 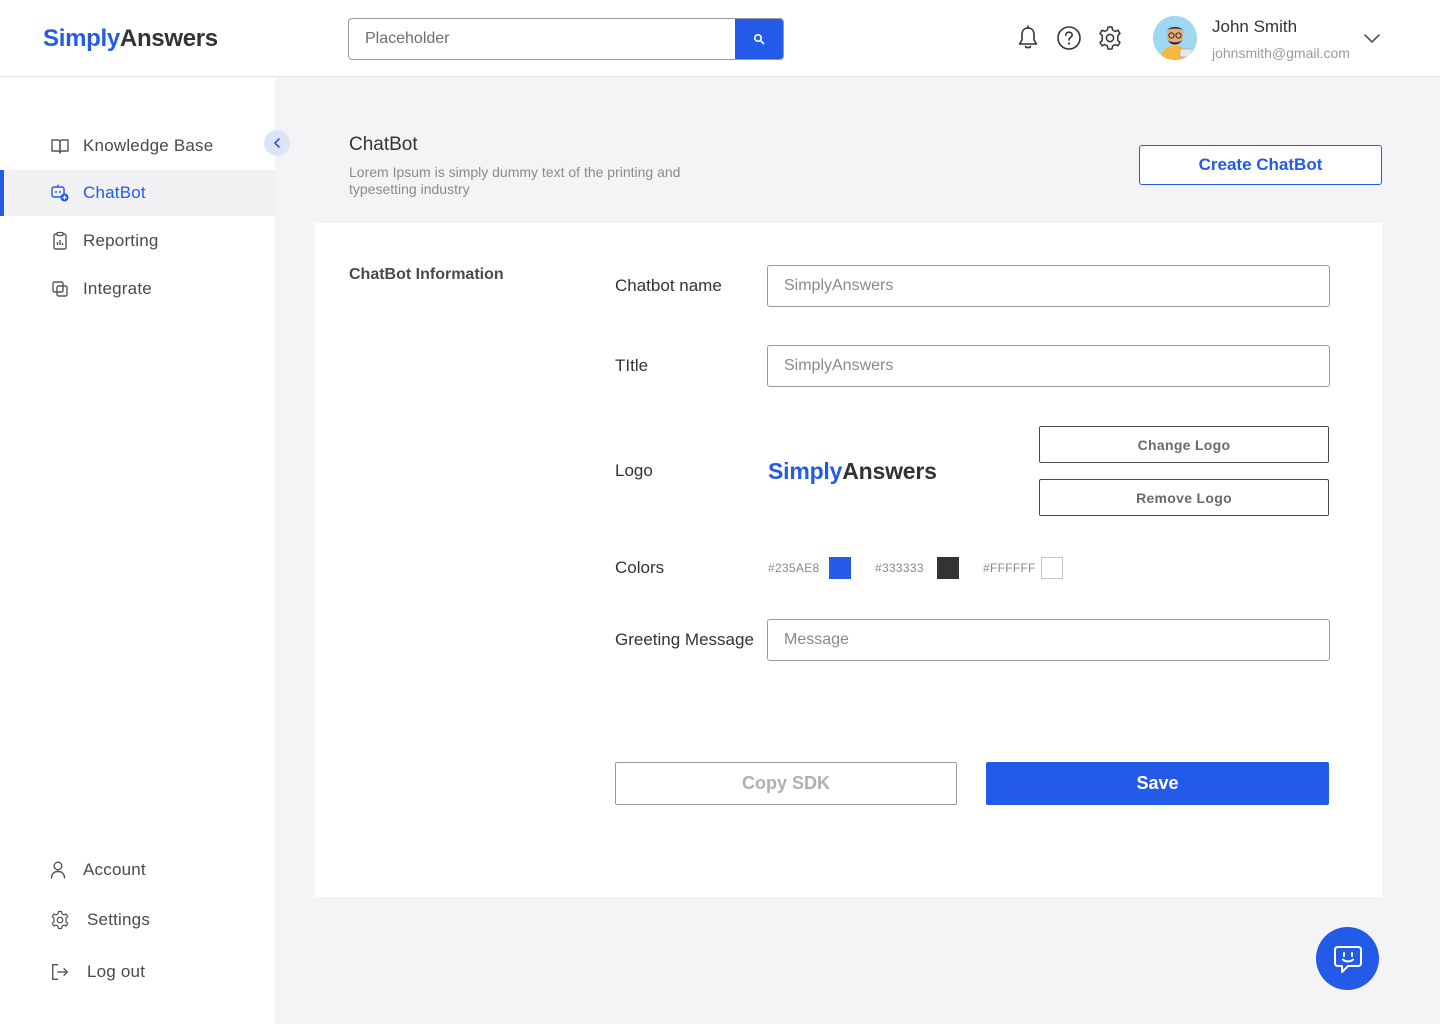 I want to click on user-name: John Smith, so click(x=1255, y=26).